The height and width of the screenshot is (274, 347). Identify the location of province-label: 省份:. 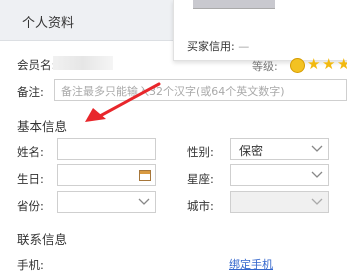
(30, 206).